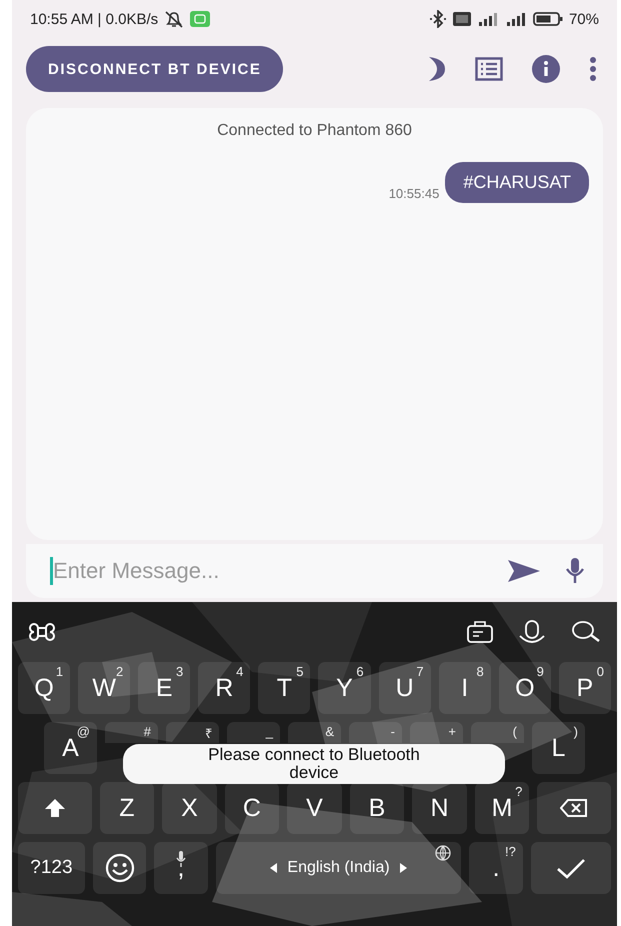 The image size is (621, 926). What do you see at coordinates (70, 748) in the screenshot?
I see `letter-key: A @` at bounding box center [70, 748].